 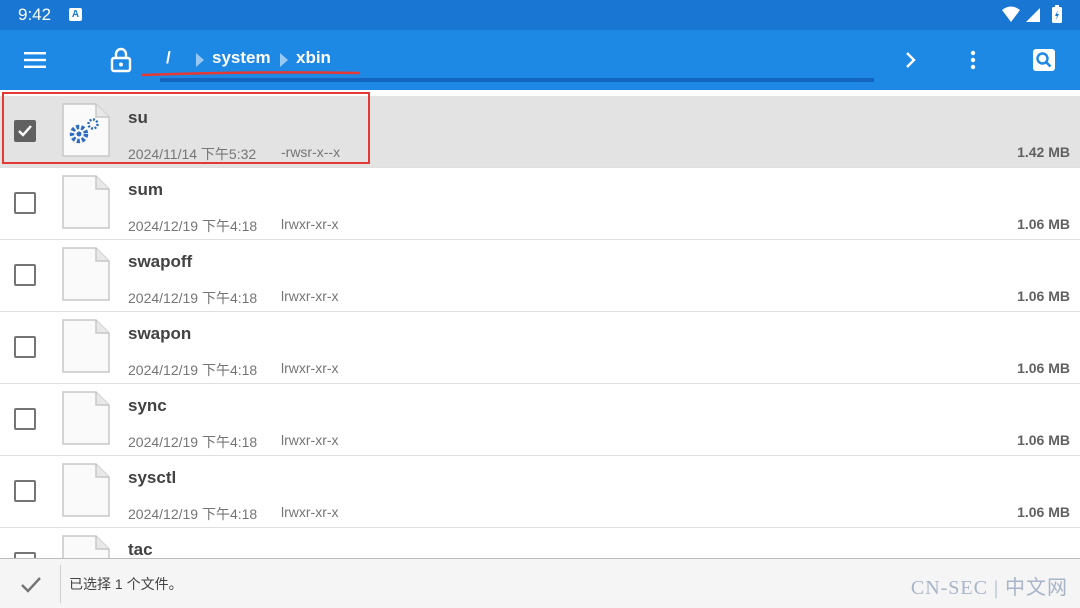 I want to click on status-time: 9:42, so click(x=35, y=14).